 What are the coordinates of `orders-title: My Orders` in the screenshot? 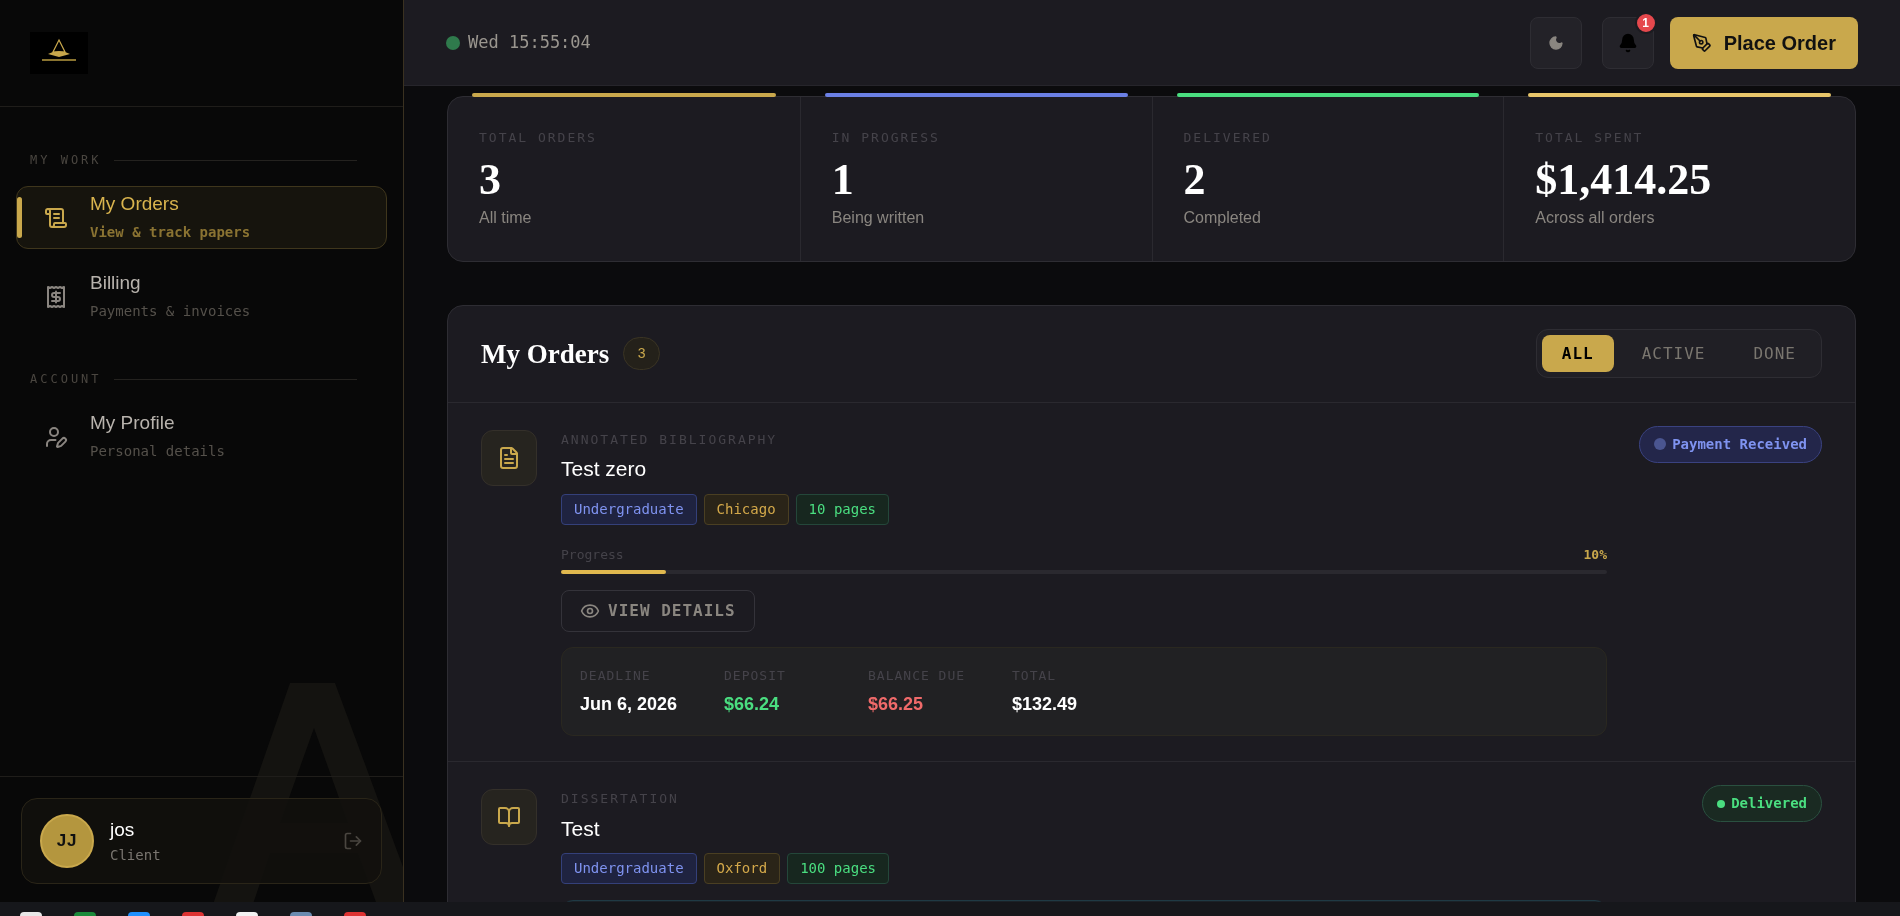 It's located at (545, 354).